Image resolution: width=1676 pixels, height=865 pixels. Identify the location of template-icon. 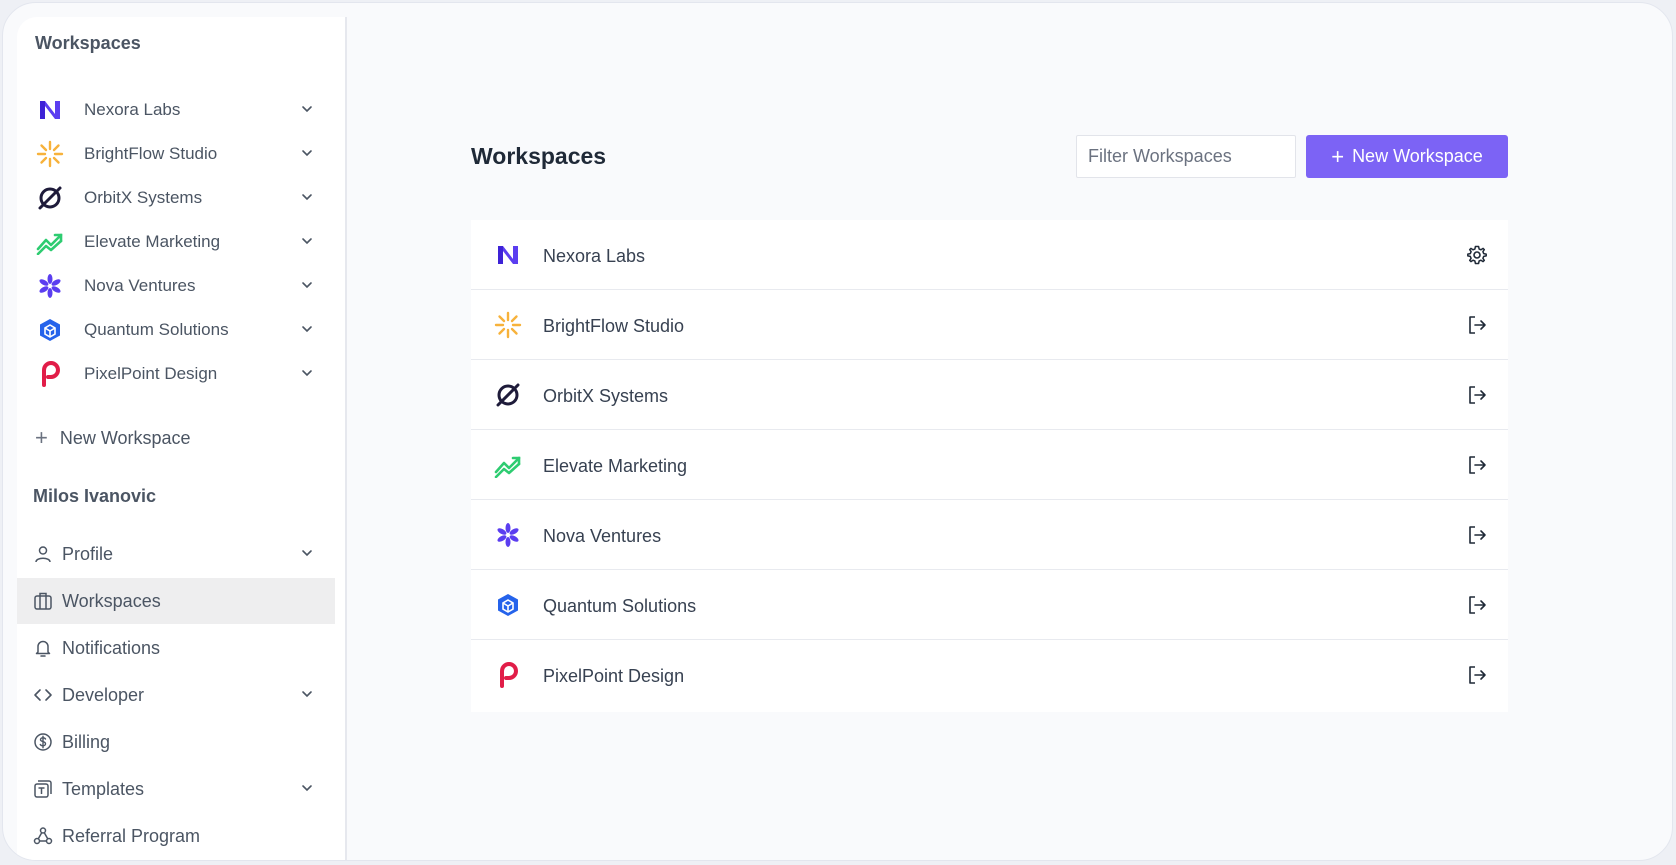
(43, 789).